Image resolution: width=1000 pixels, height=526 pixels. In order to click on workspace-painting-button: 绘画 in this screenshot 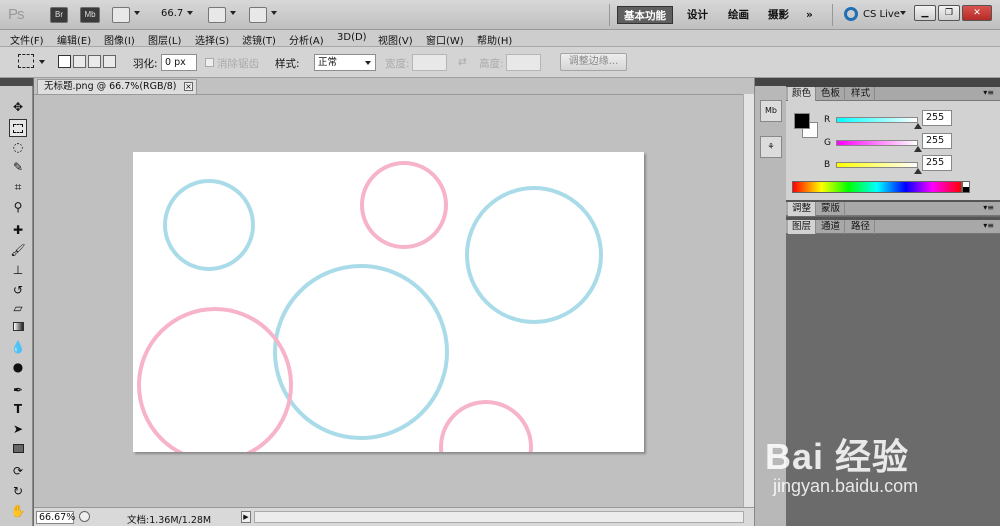, I will do `click(738, 15)`.